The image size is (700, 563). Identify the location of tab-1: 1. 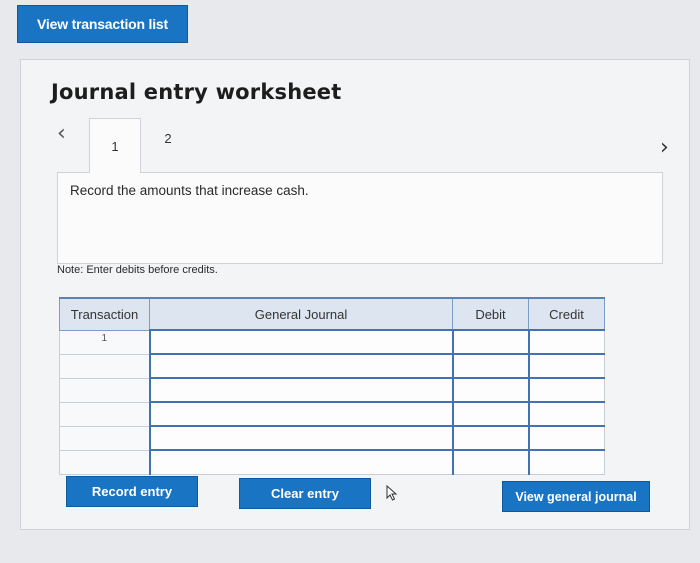
(115, 145).